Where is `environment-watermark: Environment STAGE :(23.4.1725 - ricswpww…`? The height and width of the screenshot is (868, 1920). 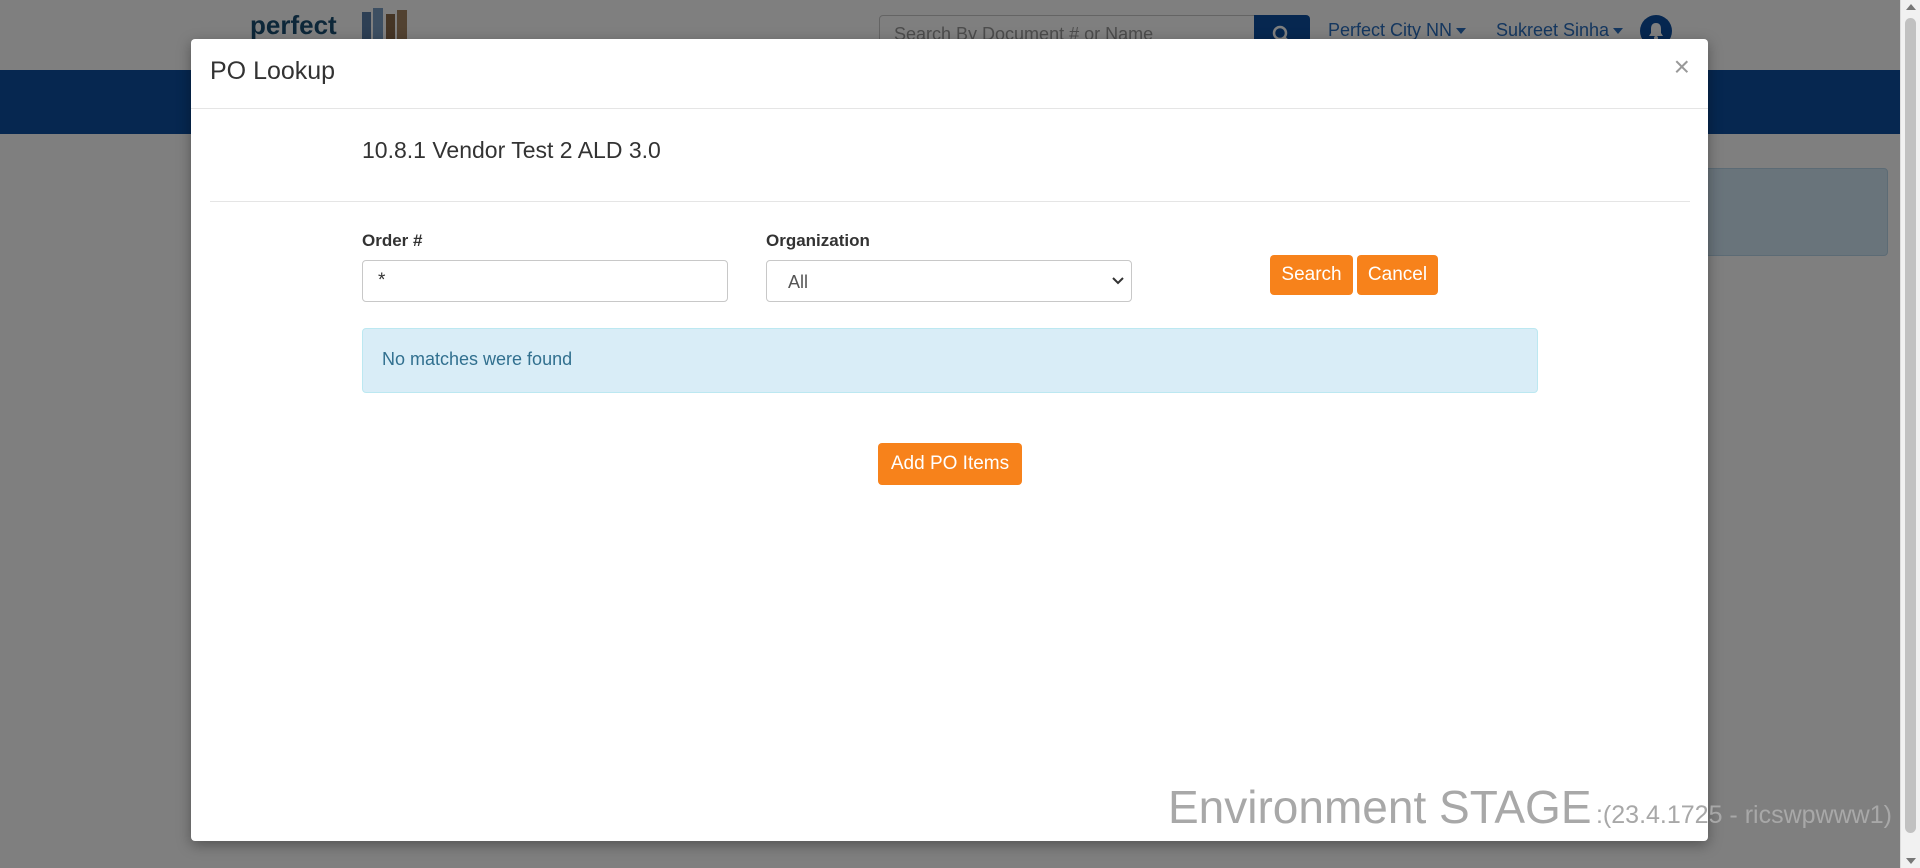
environment-watermark: Environment STAGE :(23.4.1725 - ricswpww… is located at coordinates (1530, 807).